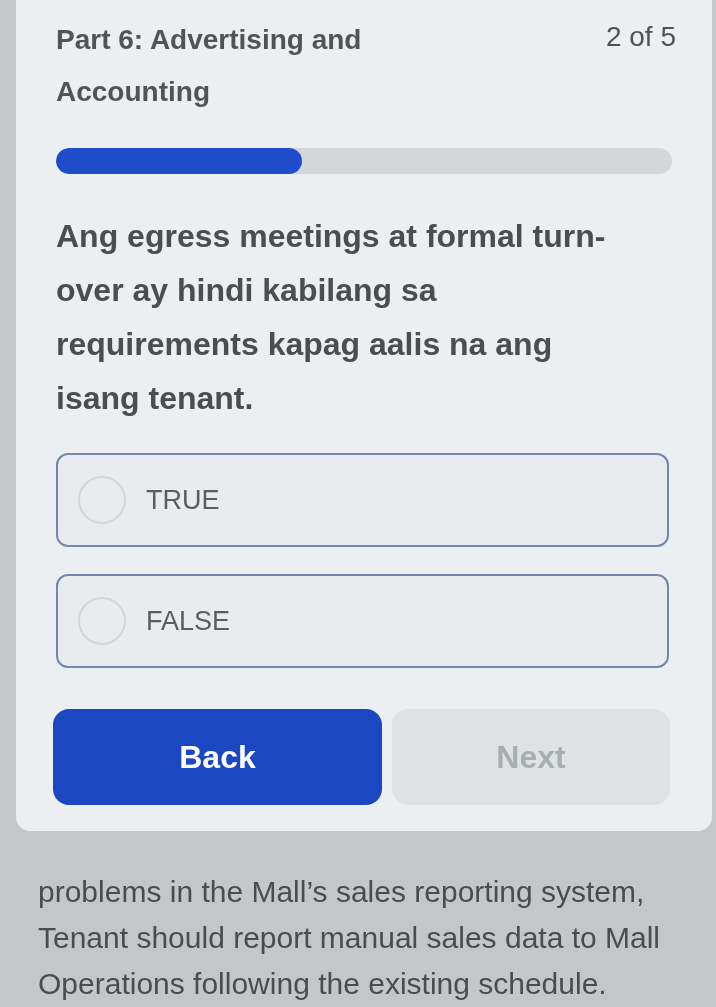  What do you see at coordinates (362, 621) in the screenshot?
I see `answer-option: FALSE` at bounding box center [362, 621].